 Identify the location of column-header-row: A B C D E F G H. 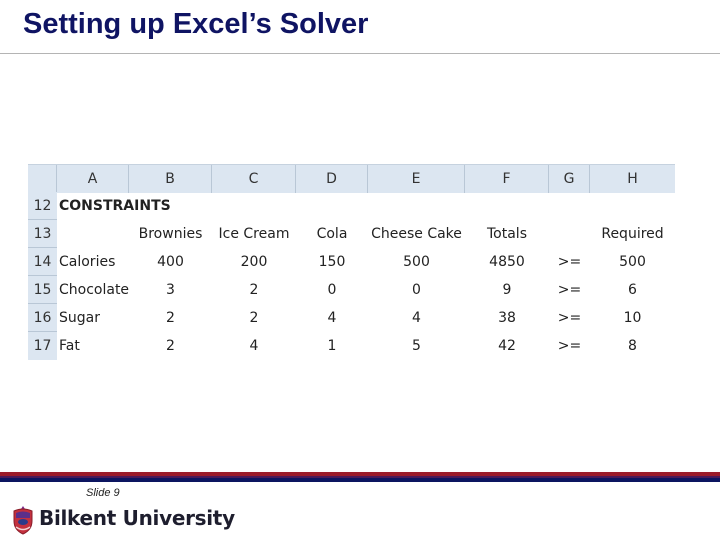
(351, 178).